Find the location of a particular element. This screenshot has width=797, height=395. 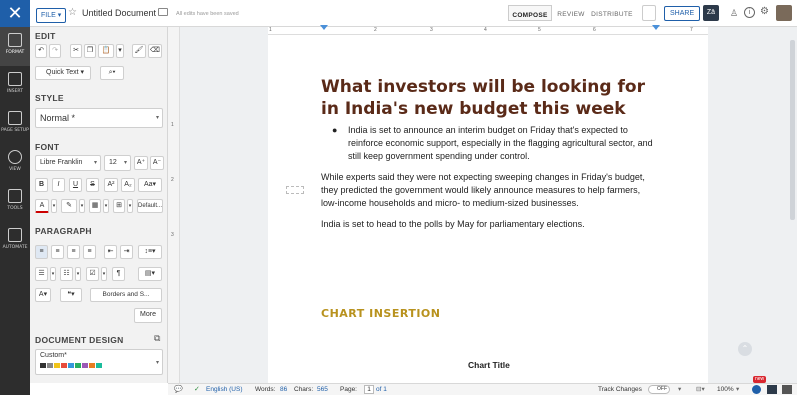

spellcheck-icon: ✓ is located at coordinates (197, 389).